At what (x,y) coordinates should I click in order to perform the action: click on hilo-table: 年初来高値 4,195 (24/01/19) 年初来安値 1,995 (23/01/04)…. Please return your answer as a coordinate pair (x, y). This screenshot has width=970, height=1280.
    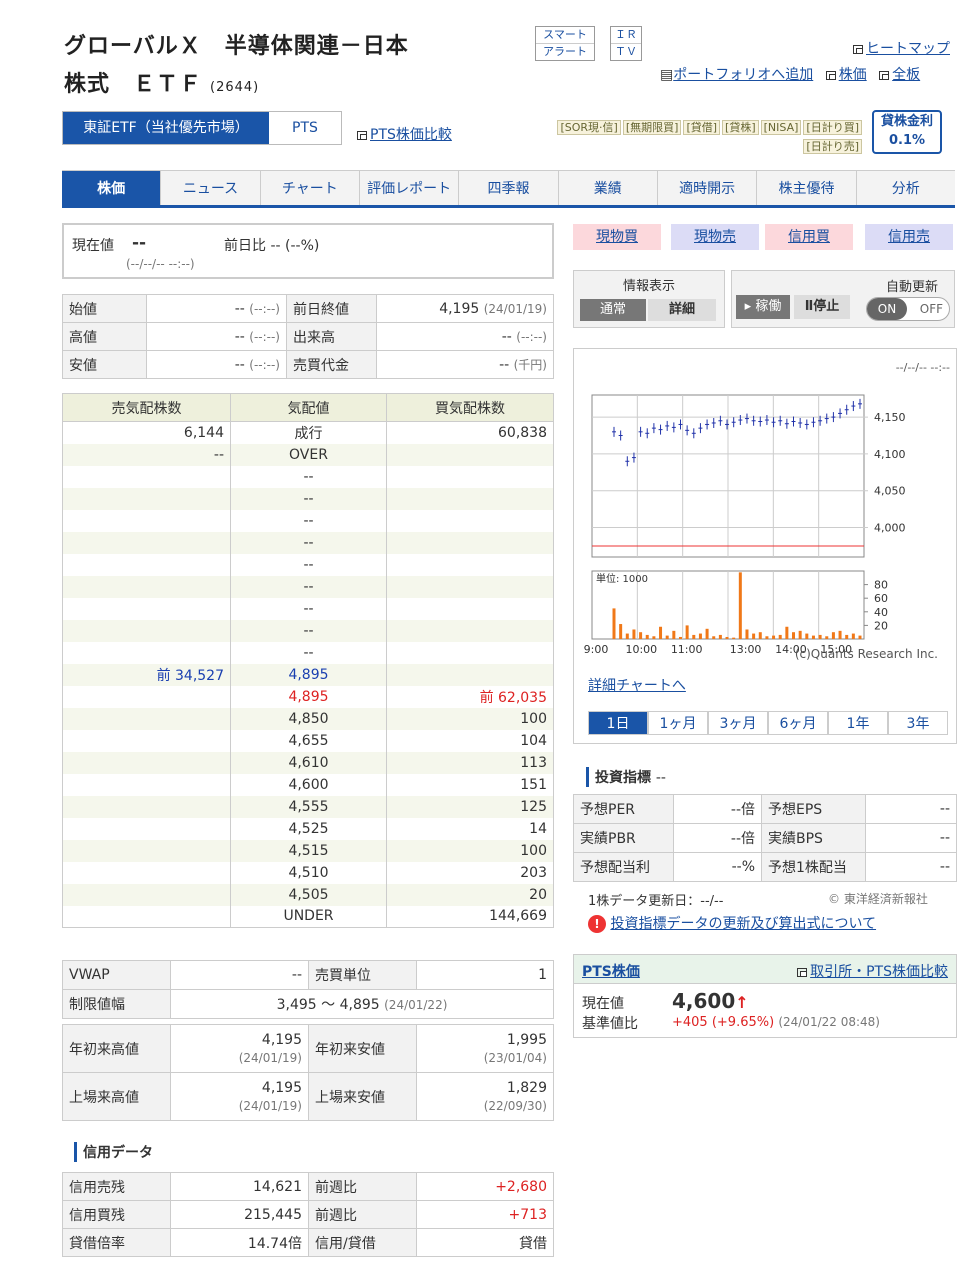
    Looking at the image, I should click on (308, 1072).